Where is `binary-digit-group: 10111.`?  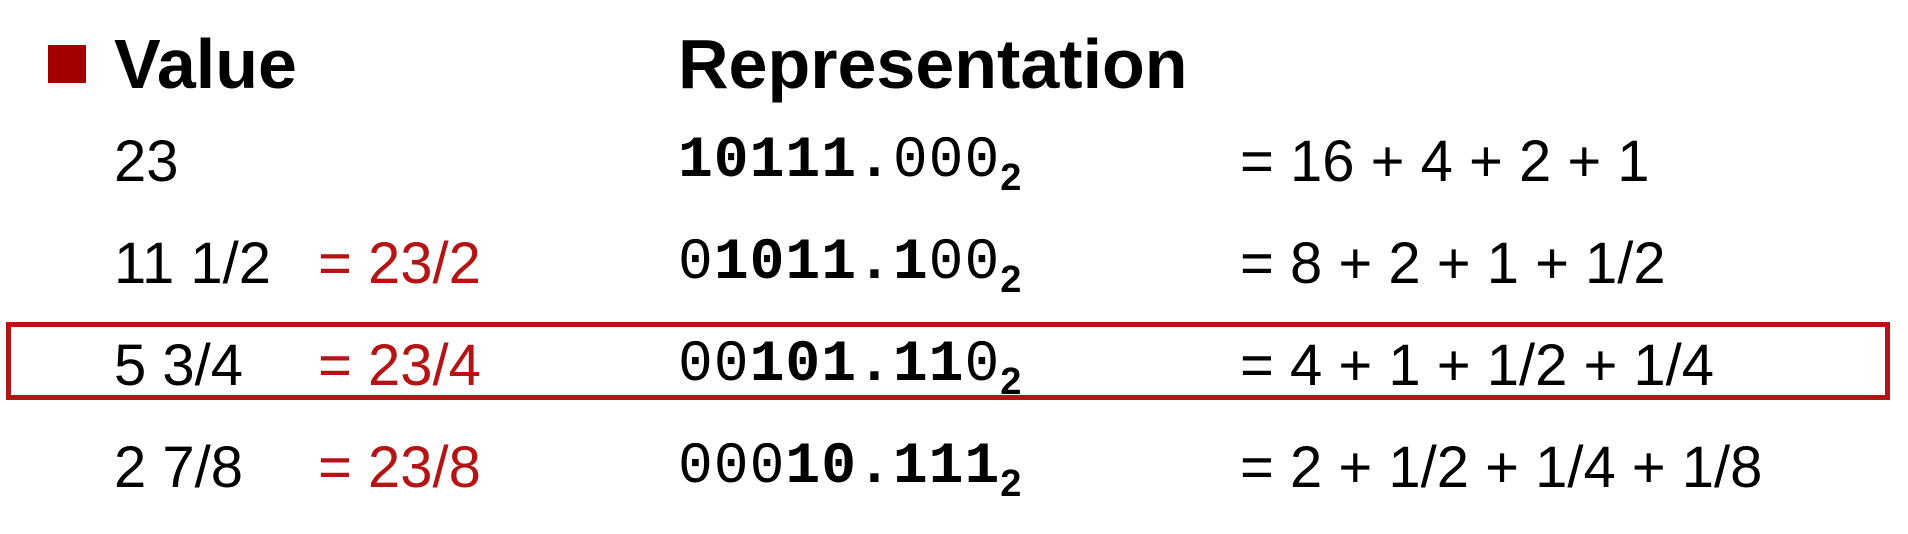 binary-digit-group: 10111. is located at coordinates (785, 161).